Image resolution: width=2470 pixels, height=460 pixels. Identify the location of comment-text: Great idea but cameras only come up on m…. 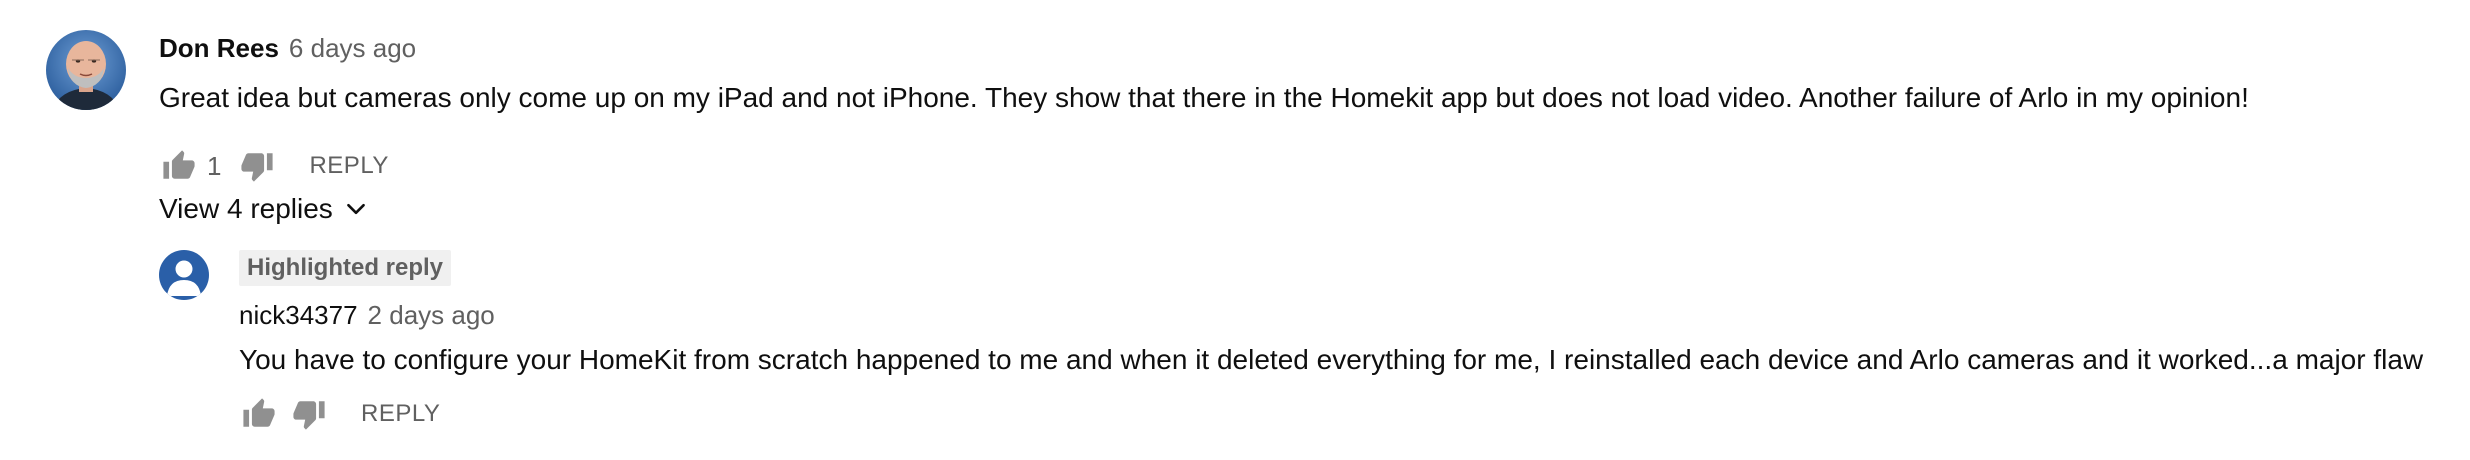
(1204, 97).